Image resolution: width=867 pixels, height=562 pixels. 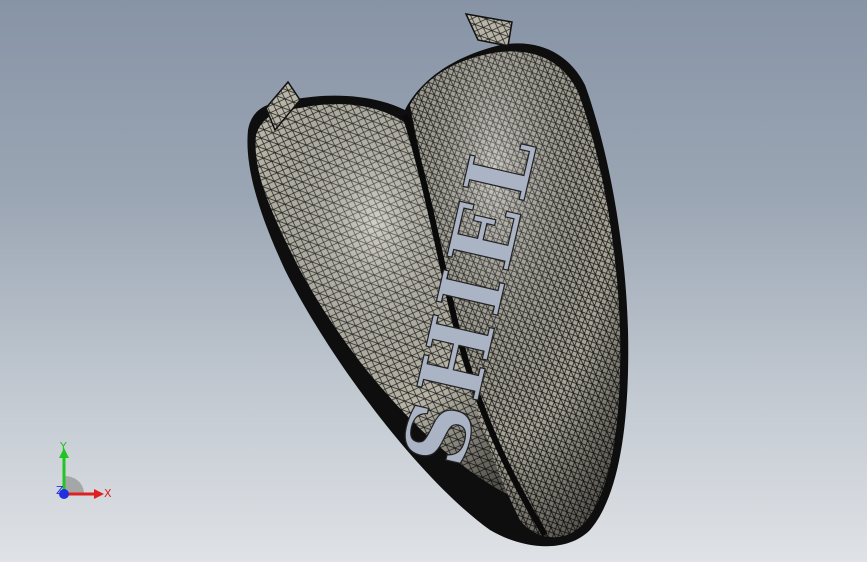 What do you see at coordinates (108, 493) in the screenshot?
I see `x-axis-label: X` at bounding box center [108, 493].